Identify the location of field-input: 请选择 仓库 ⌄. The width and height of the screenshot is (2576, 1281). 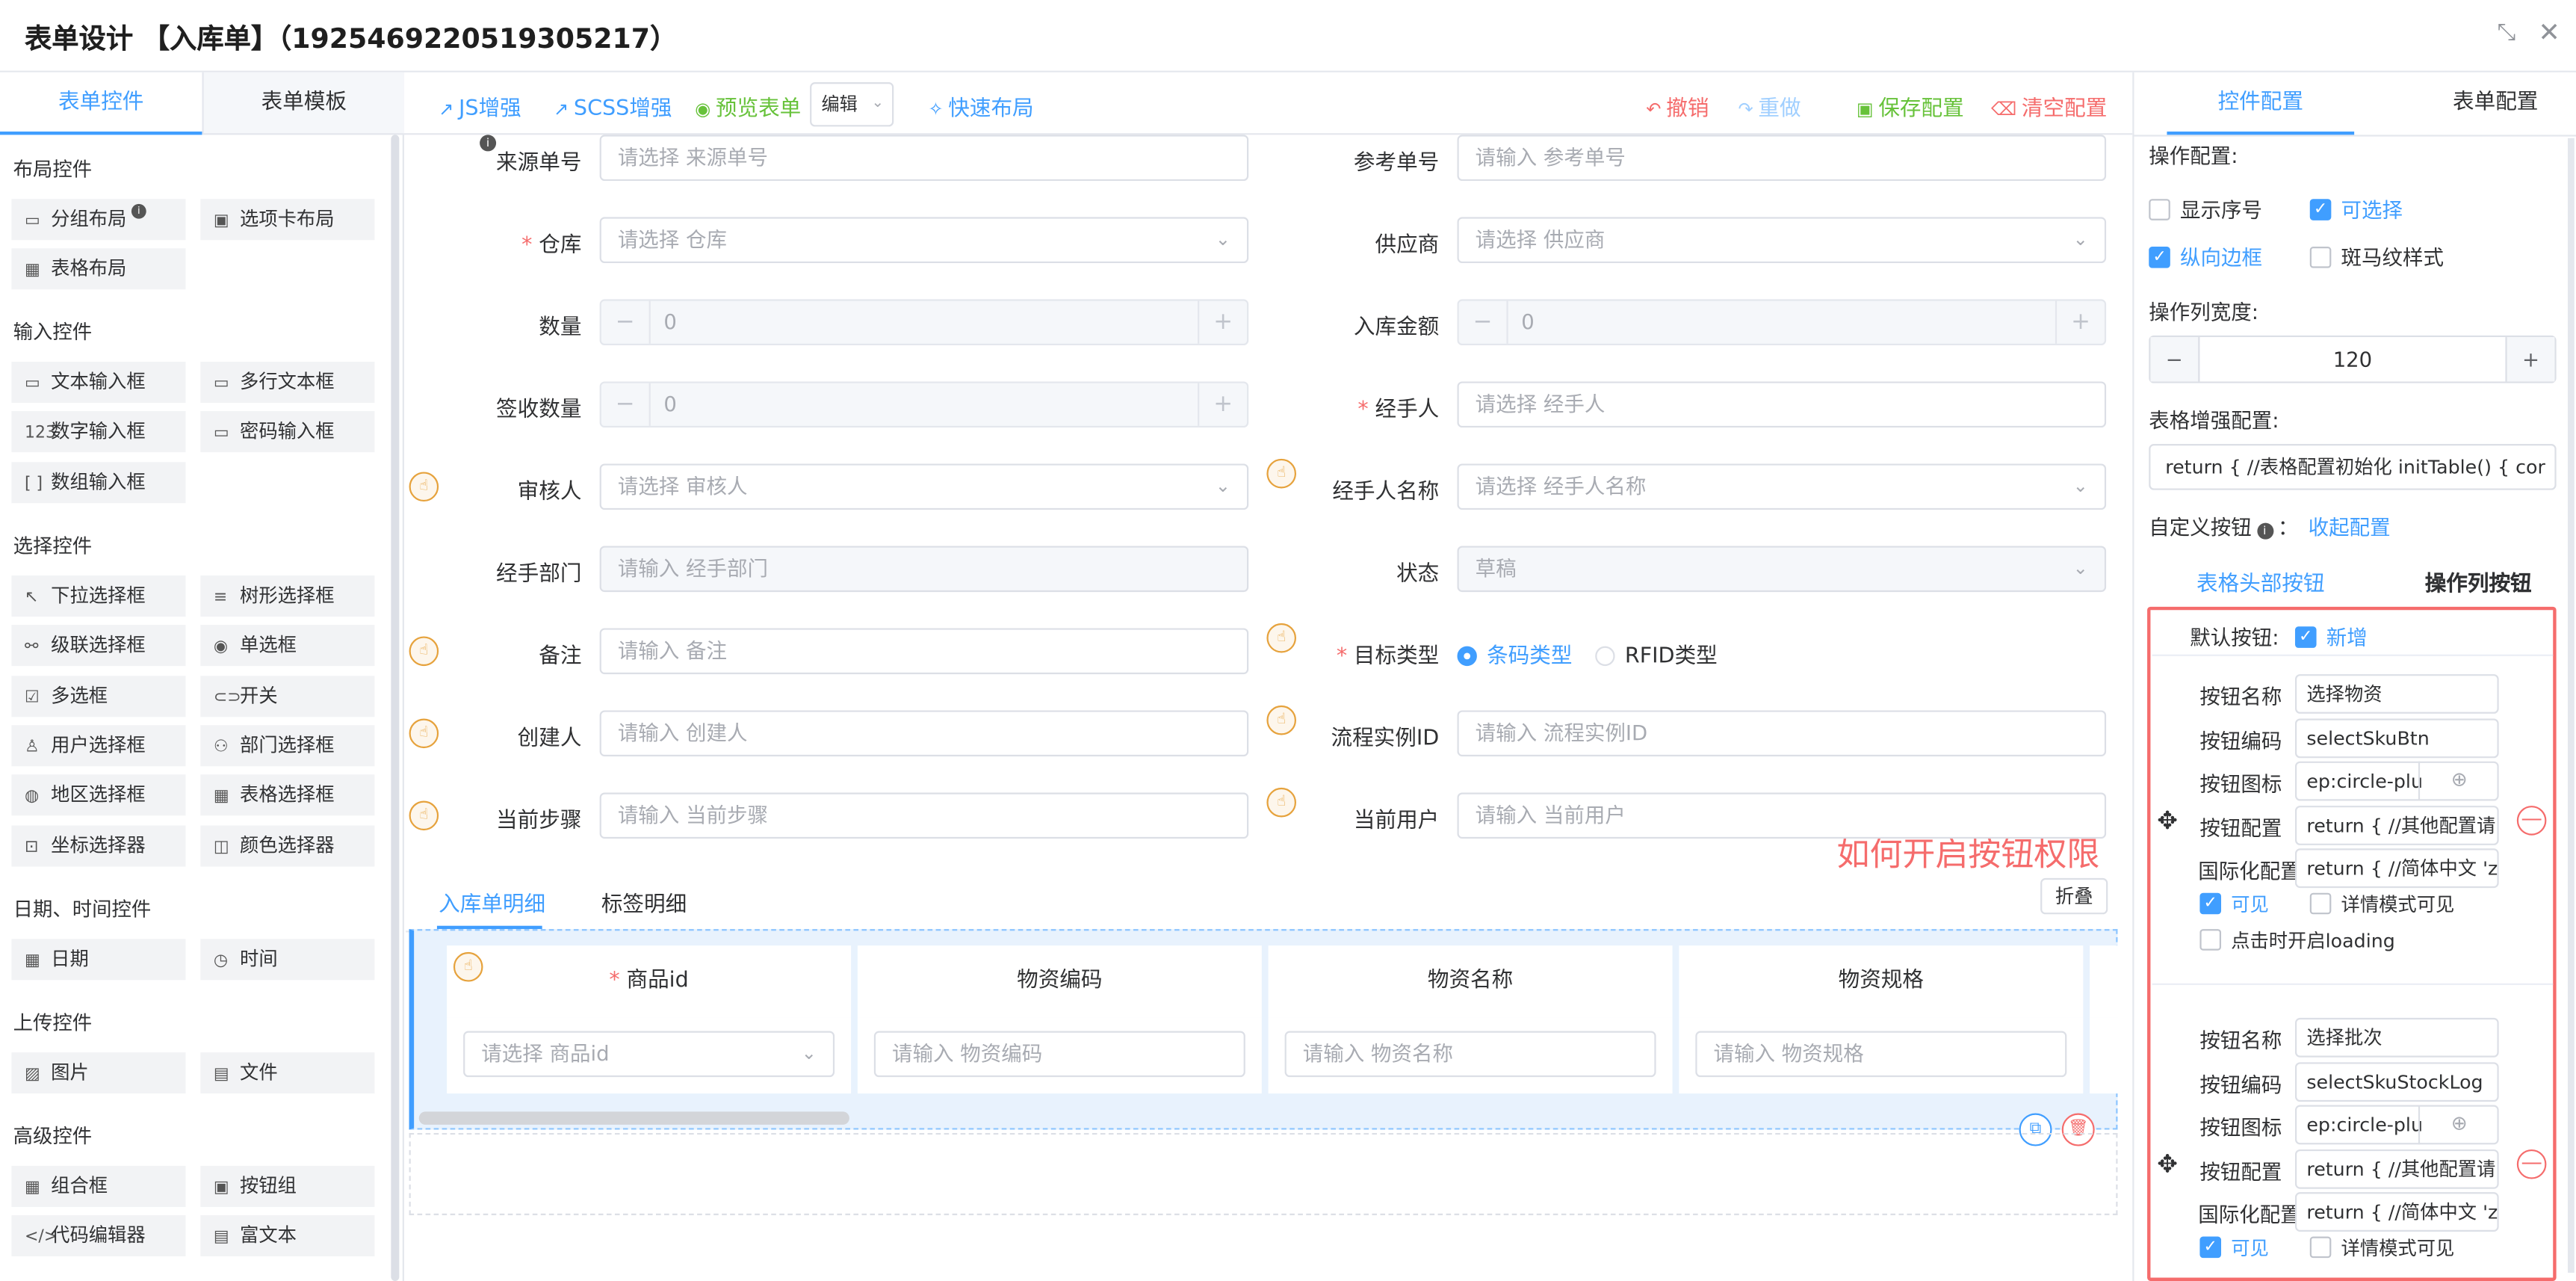
(924, 241).